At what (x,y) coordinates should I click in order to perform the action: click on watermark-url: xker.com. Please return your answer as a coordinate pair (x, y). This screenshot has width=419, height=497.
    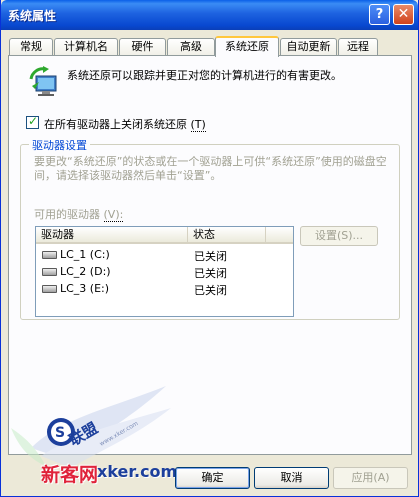
    Looking at the image, I should click on (137, 471).